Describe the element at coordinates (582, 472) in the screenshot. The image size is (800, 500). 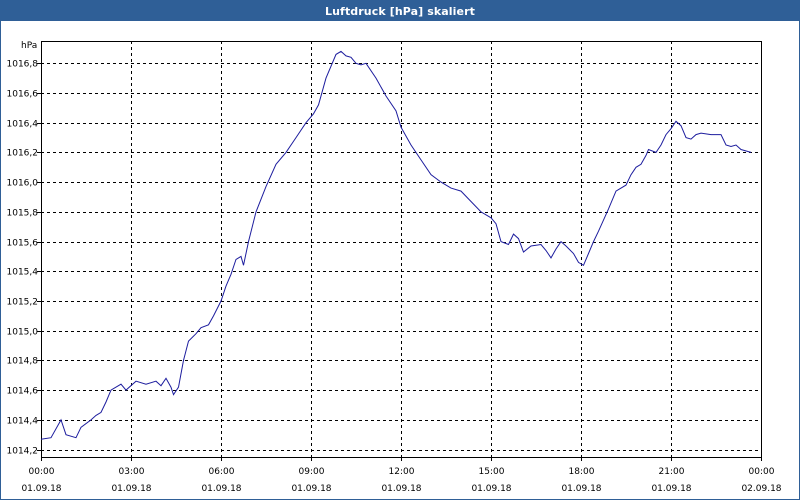
I see `x-tick-time-label: 18:00` at that location.